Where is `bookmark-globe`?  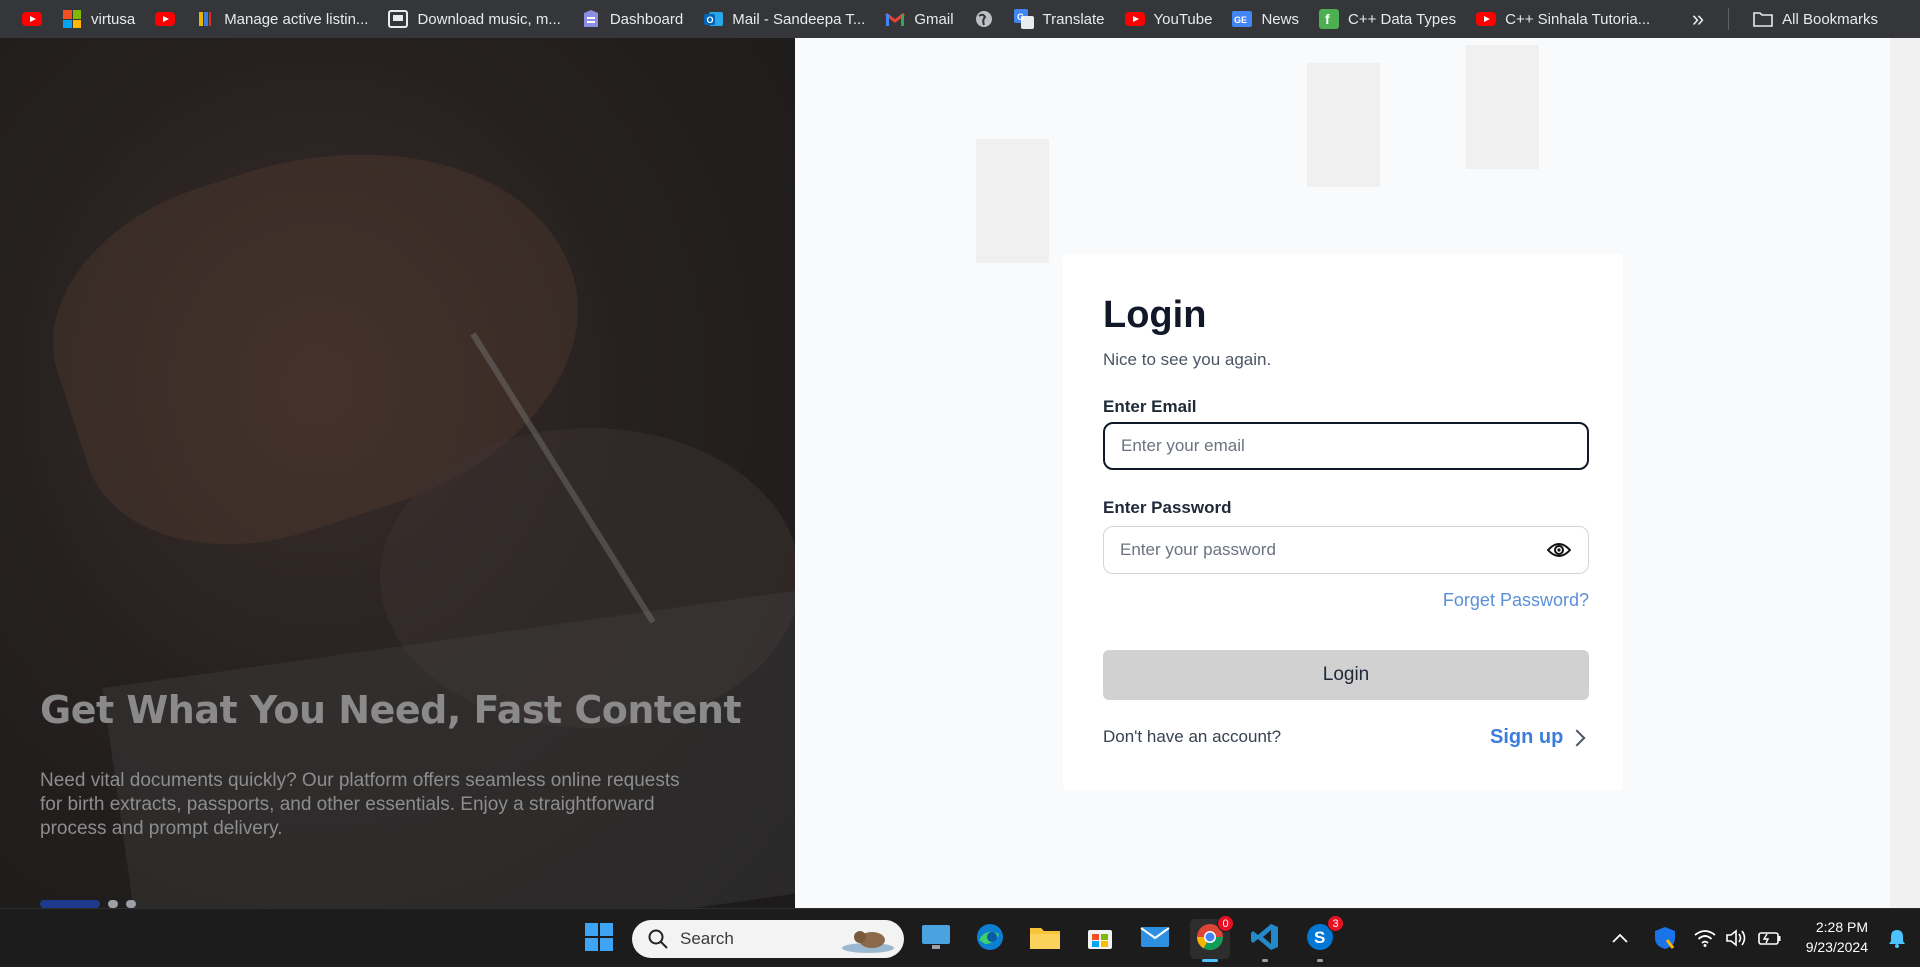 bookmark-globe is located at coordinates (984, 19).